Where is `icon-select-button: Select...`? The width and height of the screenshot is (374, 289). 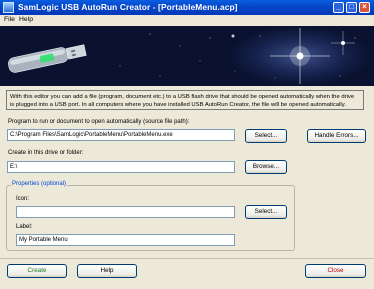
icon-select-button: Select... is located at coordinates (266, 212).